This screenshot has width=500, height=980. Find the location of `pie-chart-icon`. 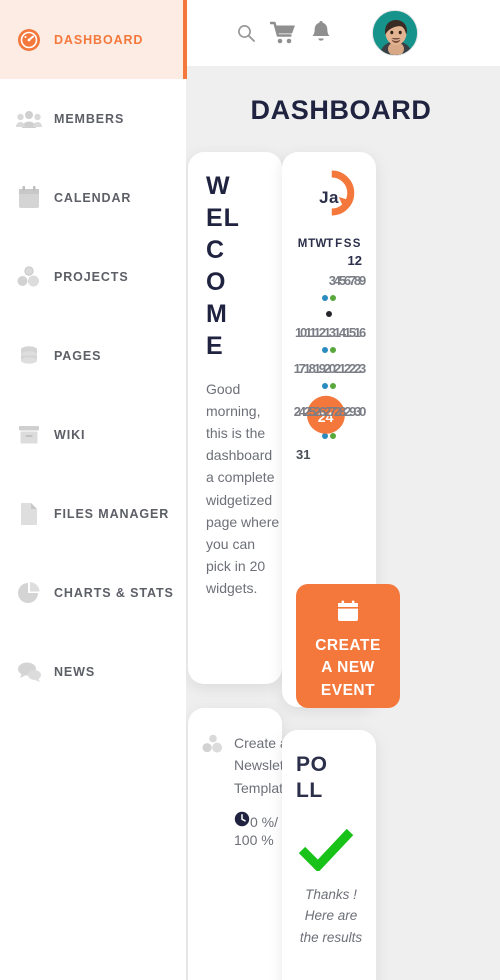

pie-chart-icon is located at coordinates (29, 593).